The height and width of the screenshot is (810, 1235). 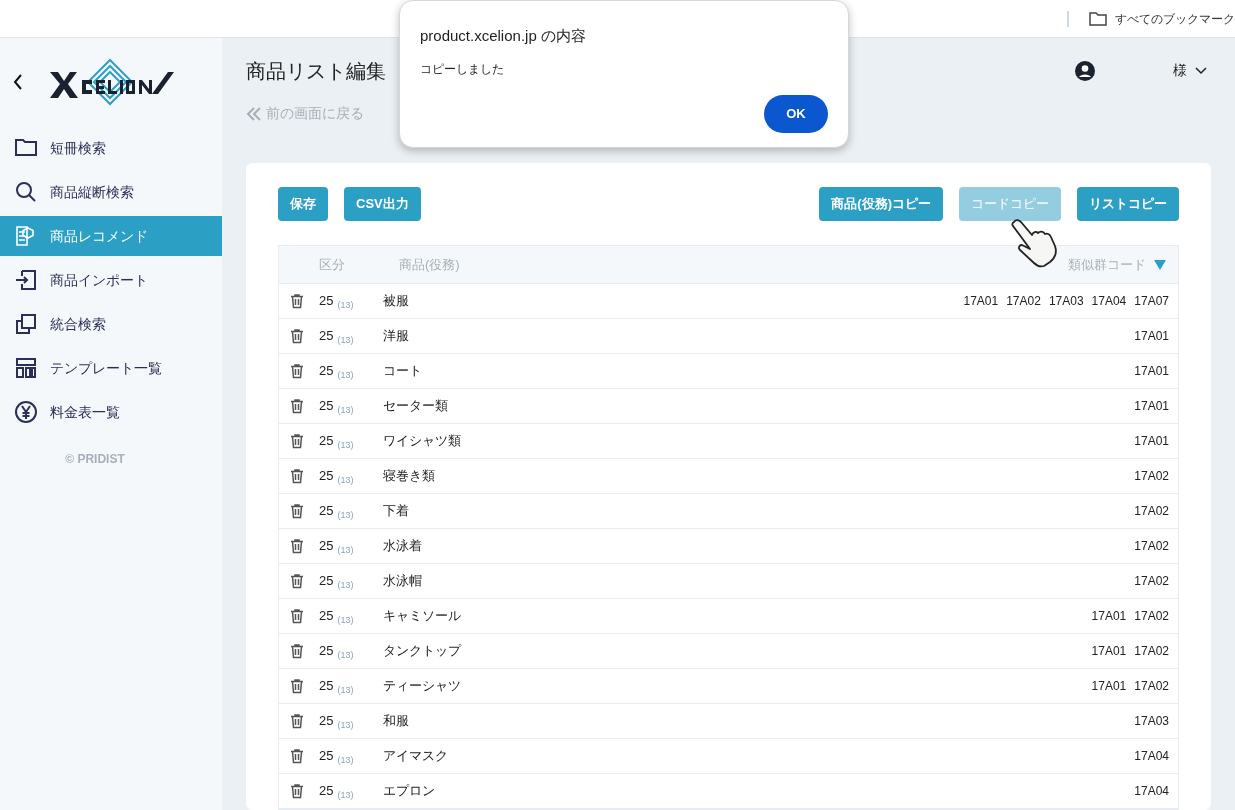 I want to click on product-name: 寝巻き類, so click(x=409, y=476).